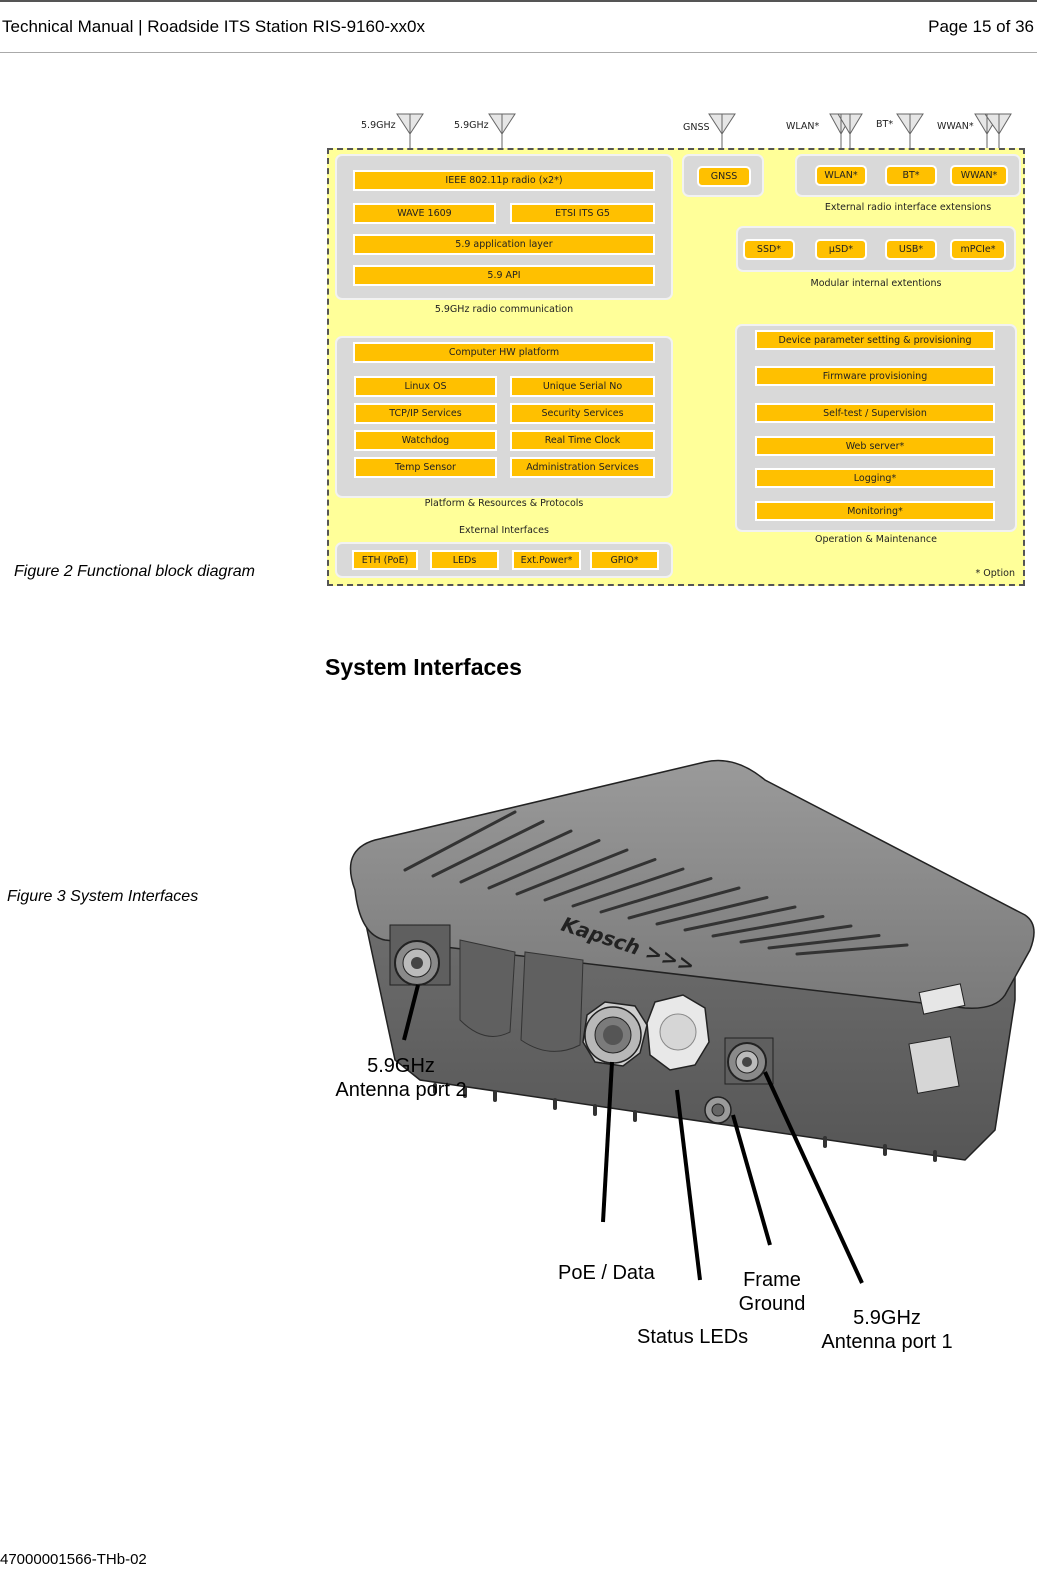 The image size is (1037, 1570). I want to click on antenna-label-59-1: 5.9GHz, so click(378, 125).